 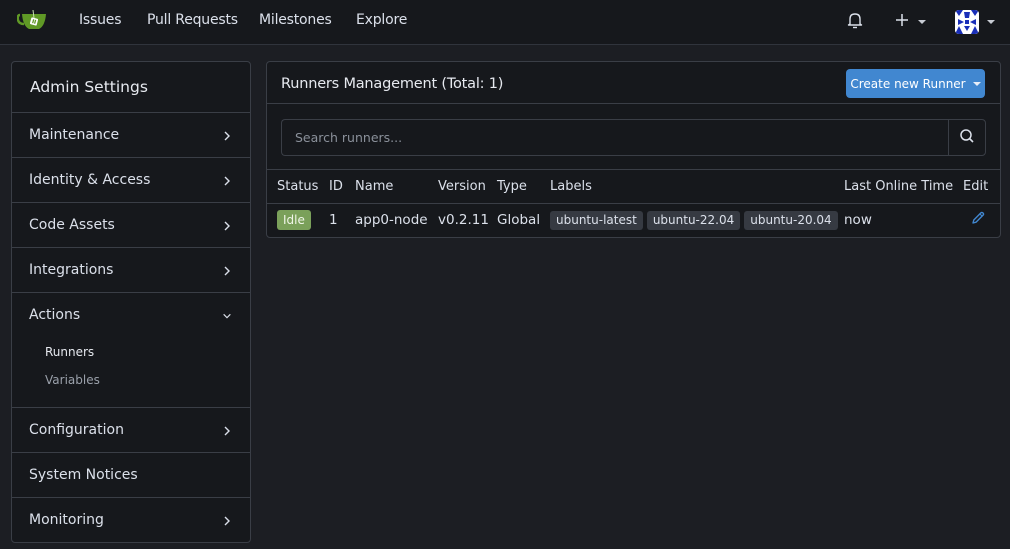 I want to click on bell-icon, so click(x=855, y=22).